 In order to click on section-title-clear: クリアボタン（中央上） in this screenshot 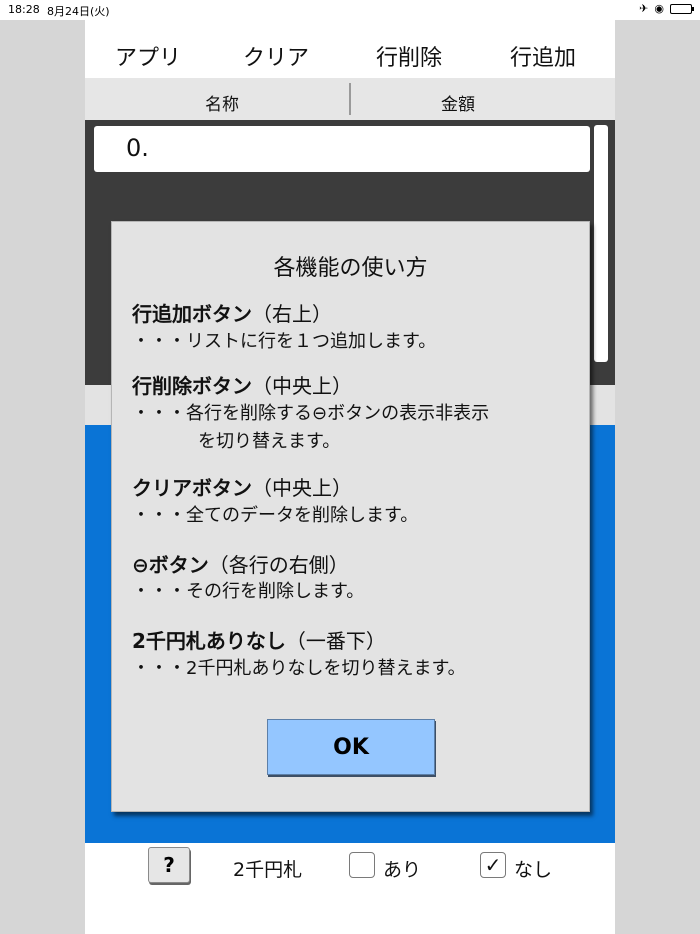, I will do `click(242, 486)`.